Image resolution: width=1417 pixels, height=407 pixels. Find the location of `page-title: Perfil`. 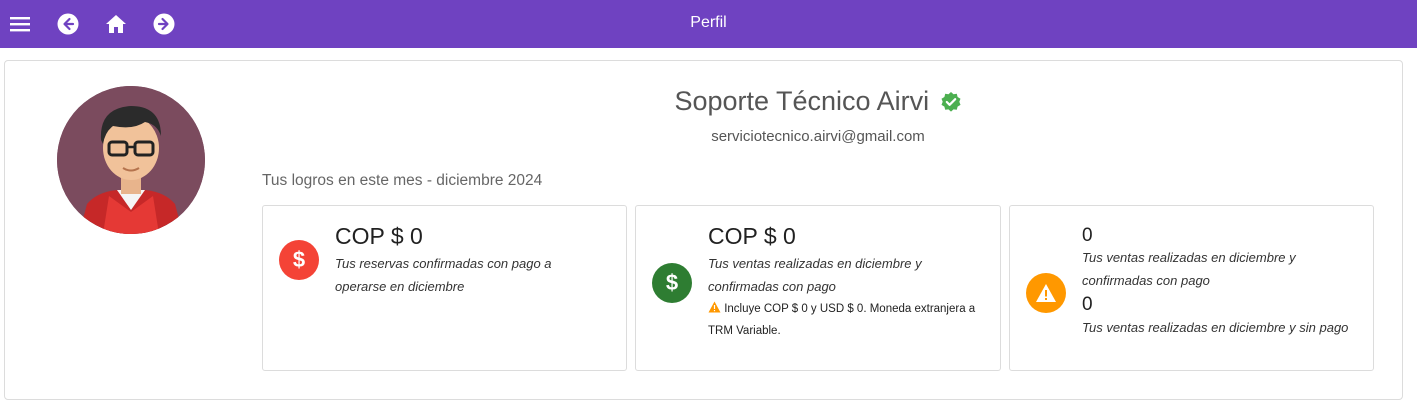

page-title: Perfil is located at coordinates (708, 22).